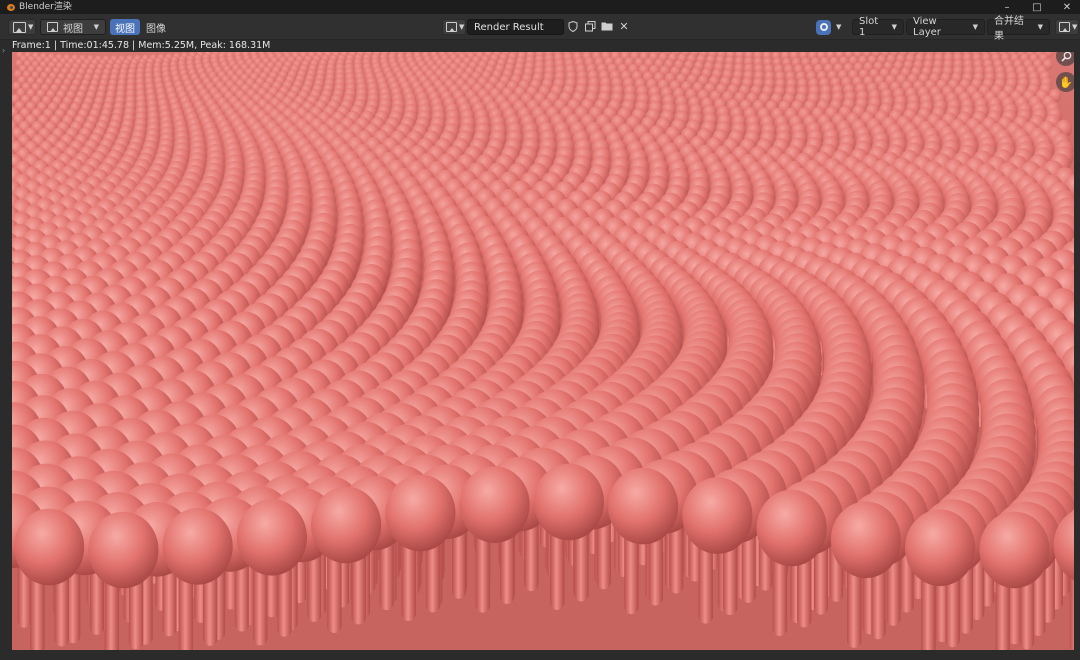 Image resolution: width=1080 pixels, height=660 pixels. I want to click on render-slot-button: ▼, so click(830, 27).